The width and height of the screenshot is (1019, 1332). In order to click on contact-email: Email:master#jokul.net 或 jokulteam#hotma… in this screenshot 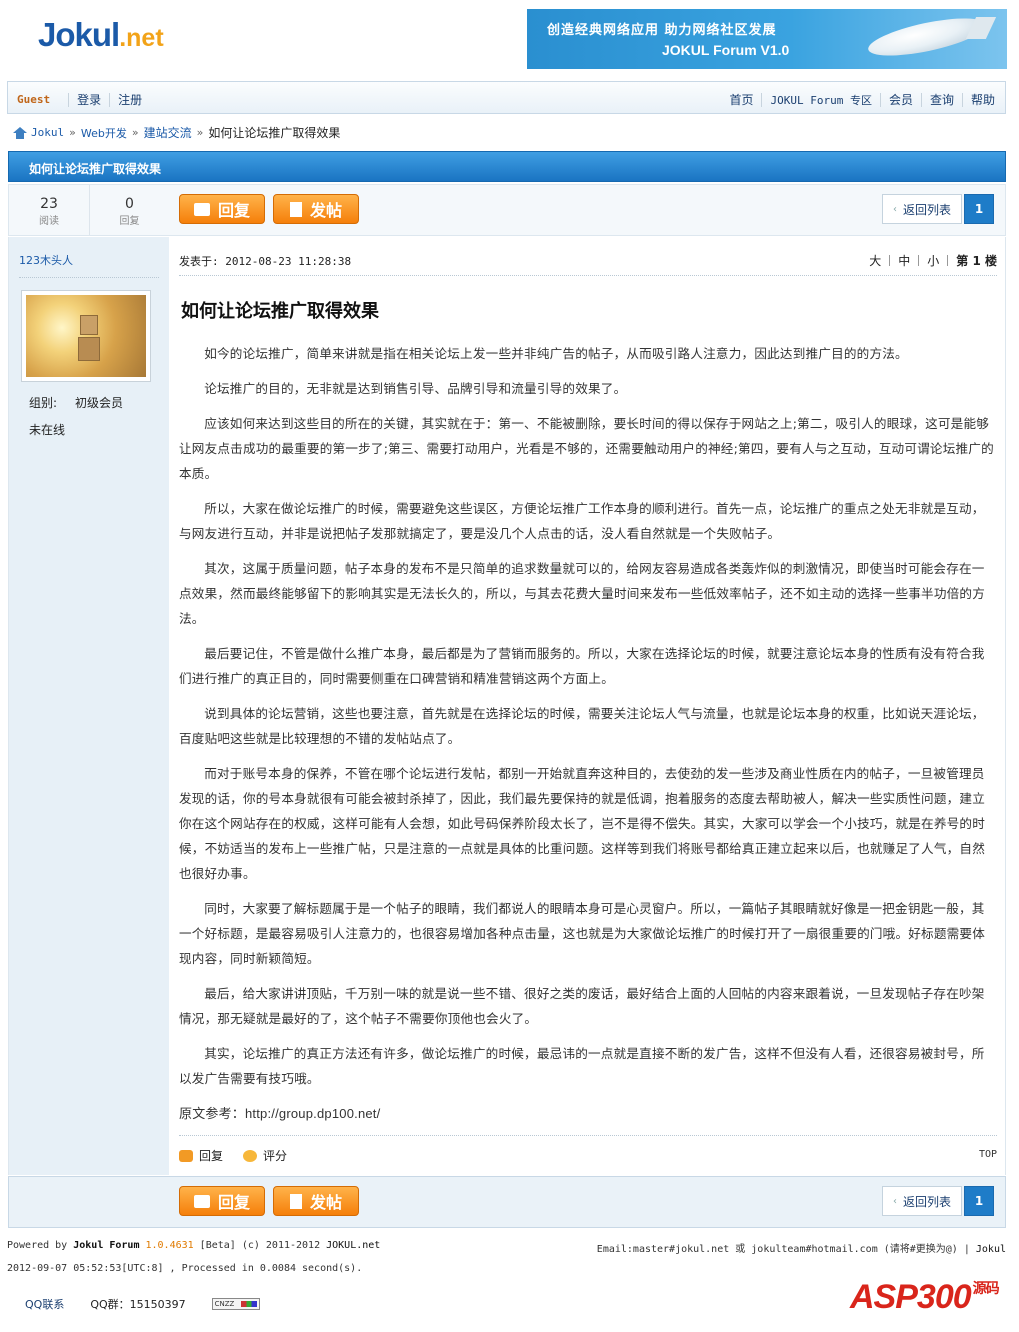, I will do `click(786, 1249)`.